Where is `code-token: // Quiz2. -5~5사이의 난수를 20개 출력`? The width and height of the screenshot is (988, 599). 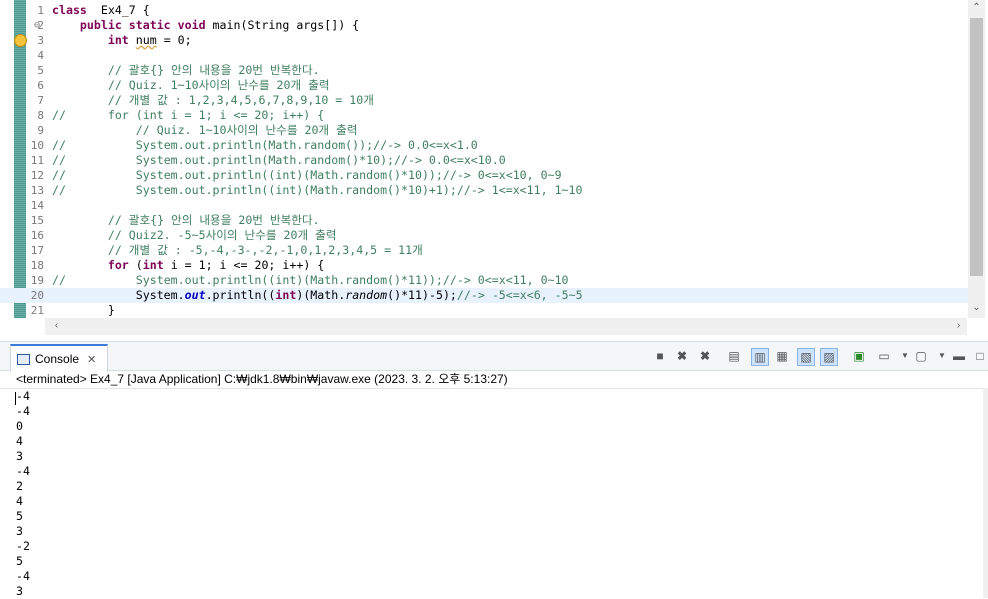 code-token: // Quiz2. -5~5사이의 난수를 20개 출력 is located at coordinates (222, 235).